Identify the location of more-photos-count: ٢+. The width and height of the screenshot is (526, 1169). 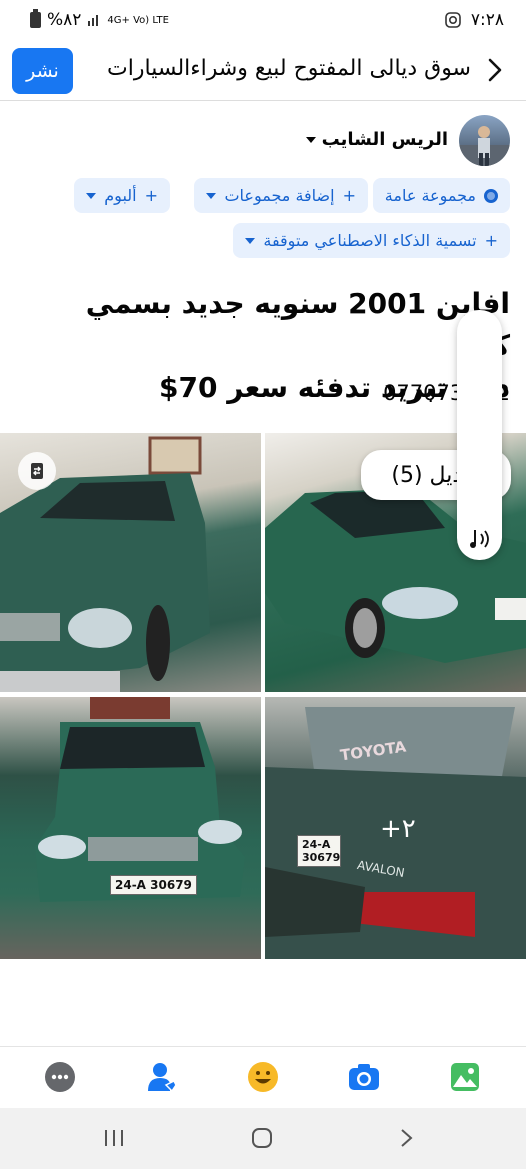
(398, 829).